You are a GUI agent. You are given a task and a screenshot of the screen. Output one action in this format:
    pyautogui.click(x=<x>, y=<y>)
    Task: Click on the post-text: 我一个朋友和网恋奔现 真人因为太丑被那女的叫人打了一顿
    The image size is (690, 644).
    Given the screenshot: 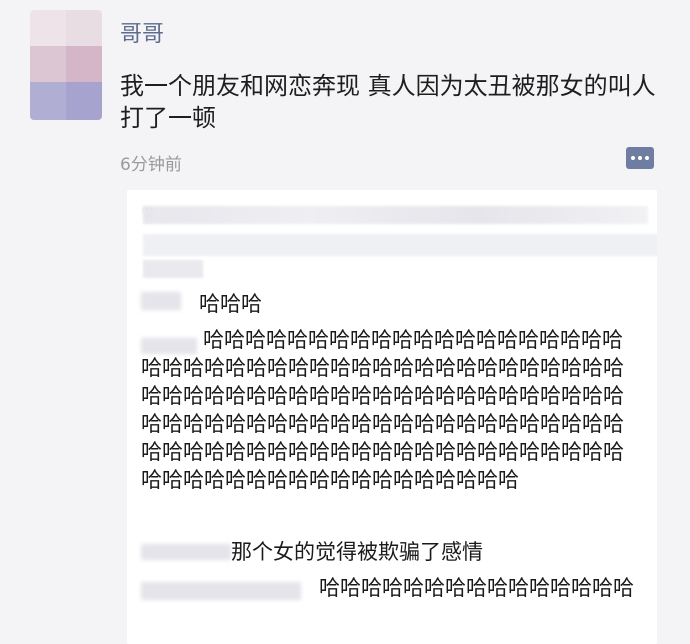 What is the action you would take?
    pyautogui.click(x=388, y=102)
    